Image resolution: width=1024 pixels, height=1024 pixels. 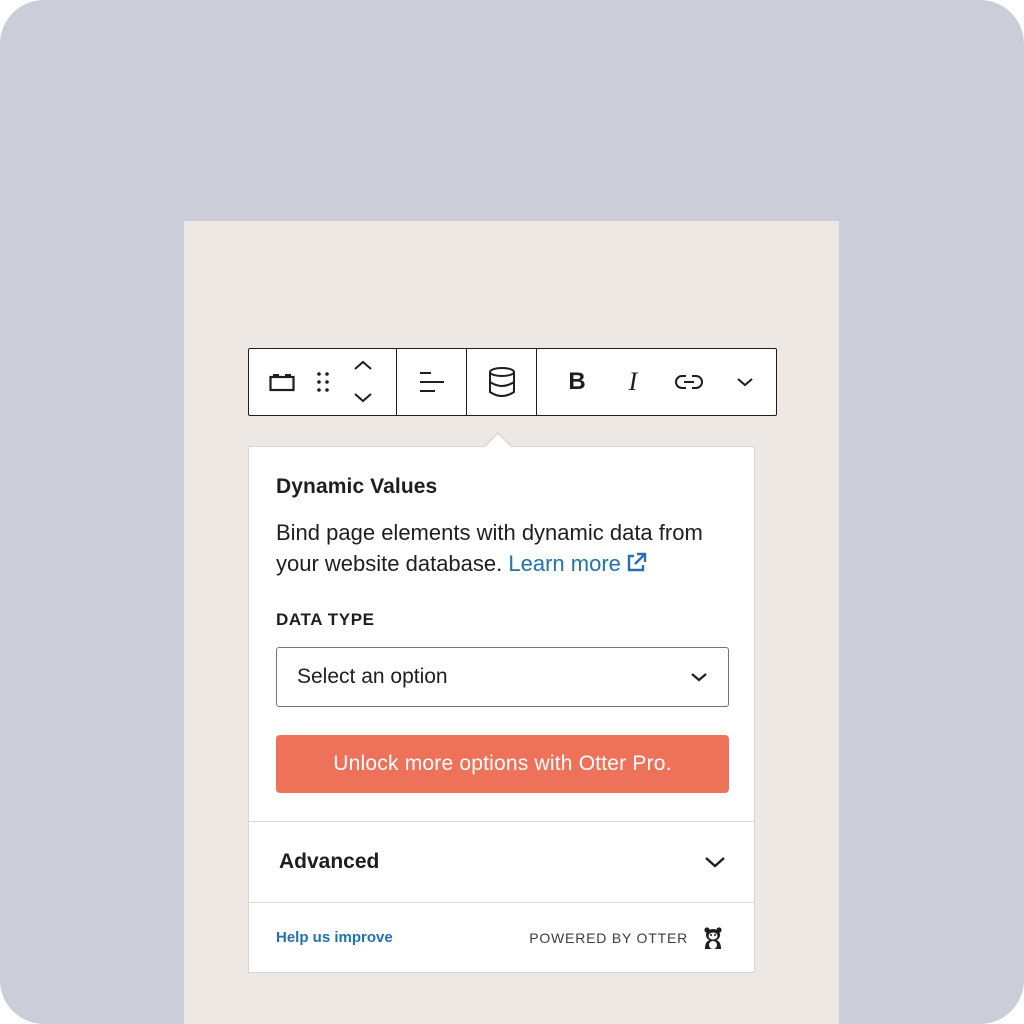 I want to click on drag-handle-icon, so click(x=323, y=382).